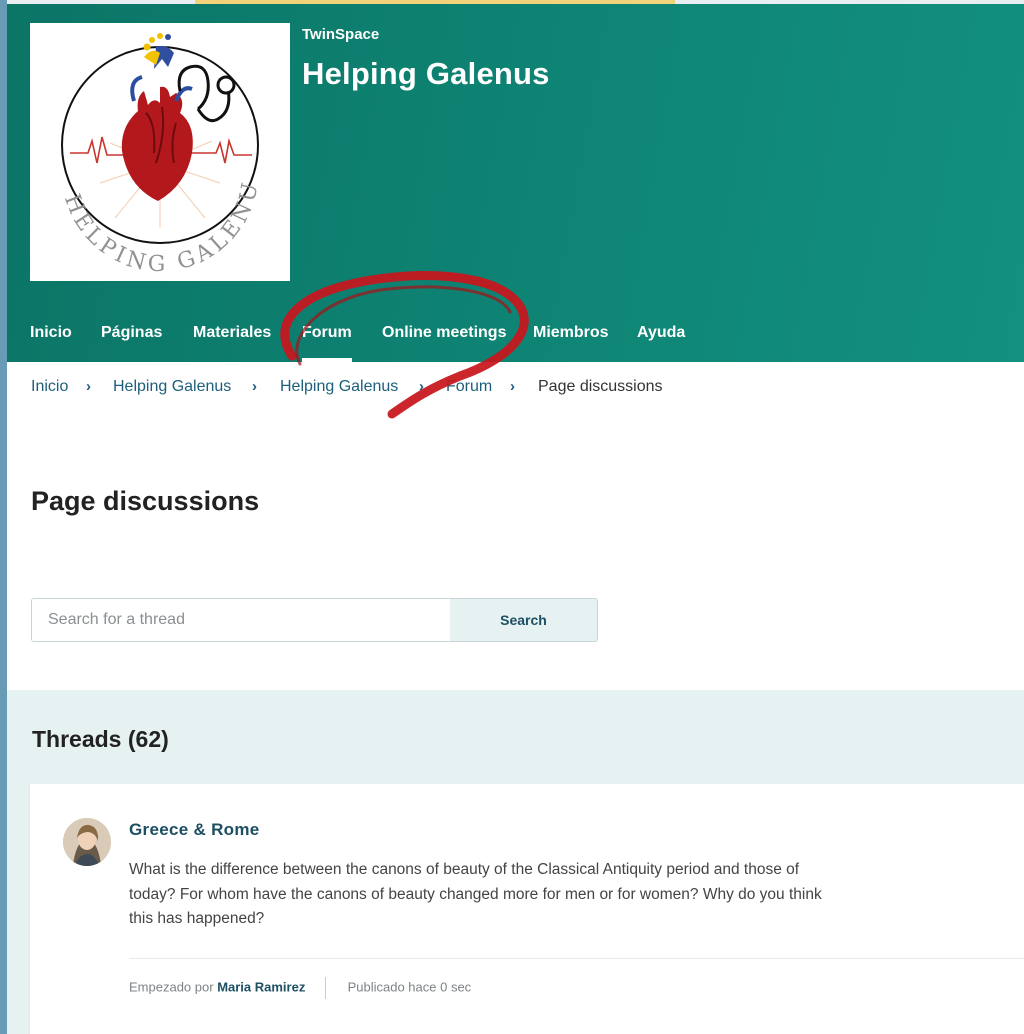  I want to click on helping-galenus-logo: HELPING GALENUS, so click(140, 140).